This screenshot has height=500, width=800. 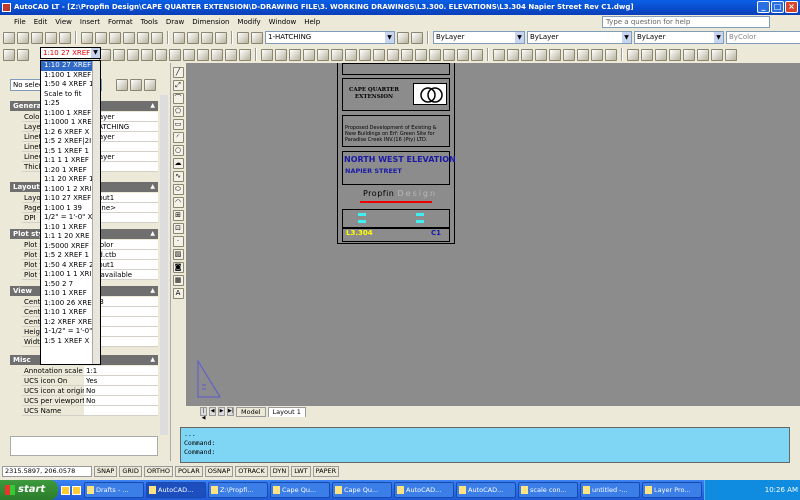 I want to click on polygon-icon: ⬠, so click(x=178, y=111).